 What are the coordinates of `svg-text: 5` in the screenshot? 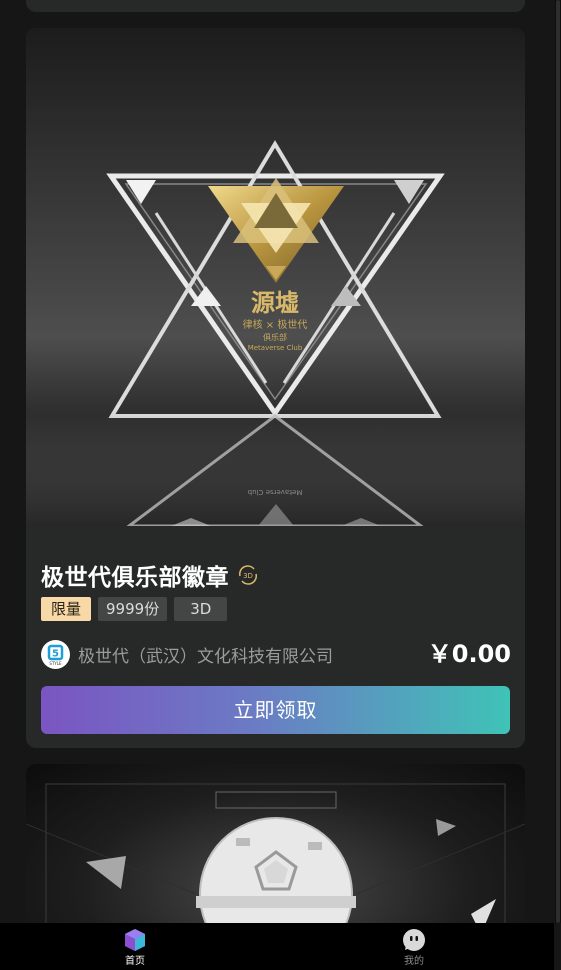 It's located at (55, 653).